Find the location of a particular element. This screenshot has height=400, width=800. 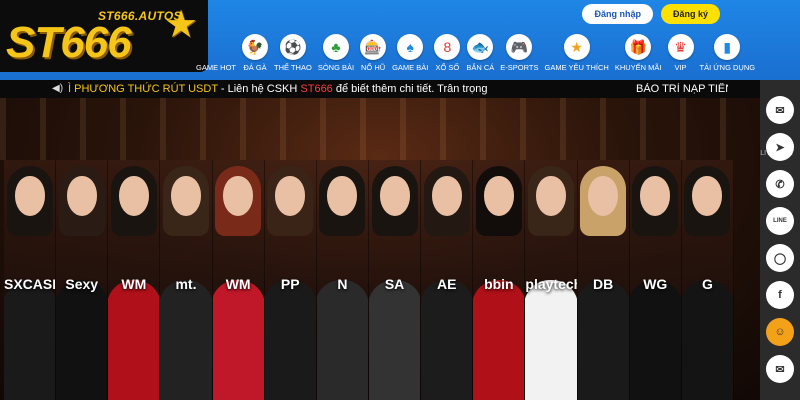

provider-logo: mt. is located at coordinates (186, 284).